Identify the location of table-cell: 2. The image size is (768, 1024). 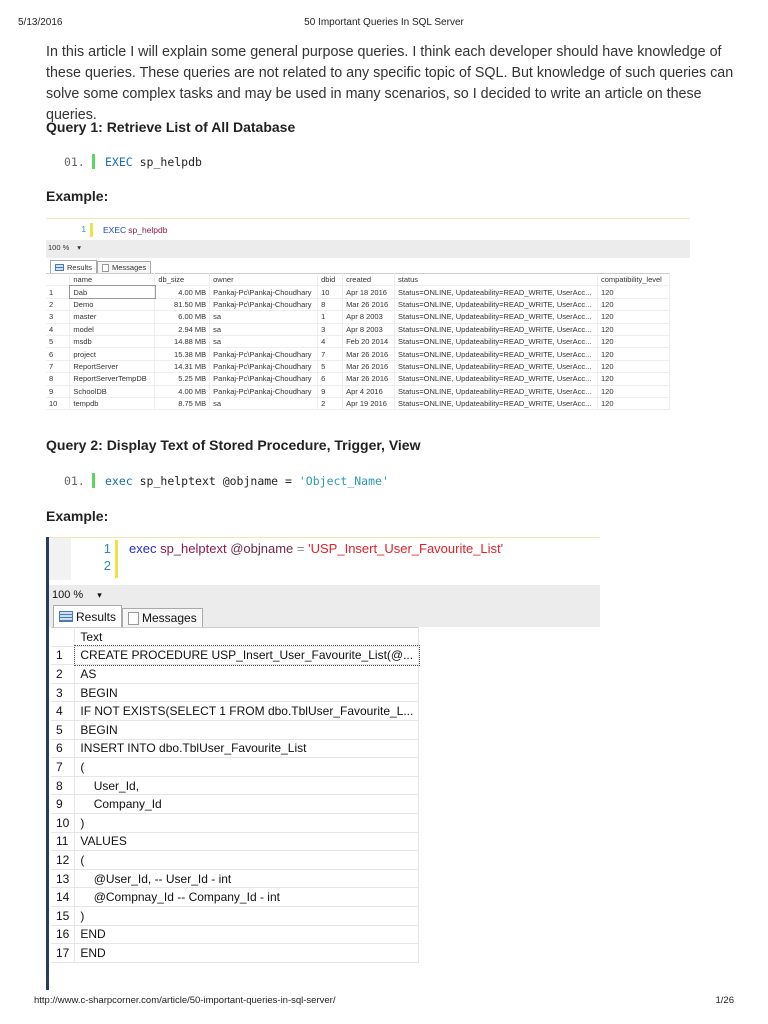
(330, 404).